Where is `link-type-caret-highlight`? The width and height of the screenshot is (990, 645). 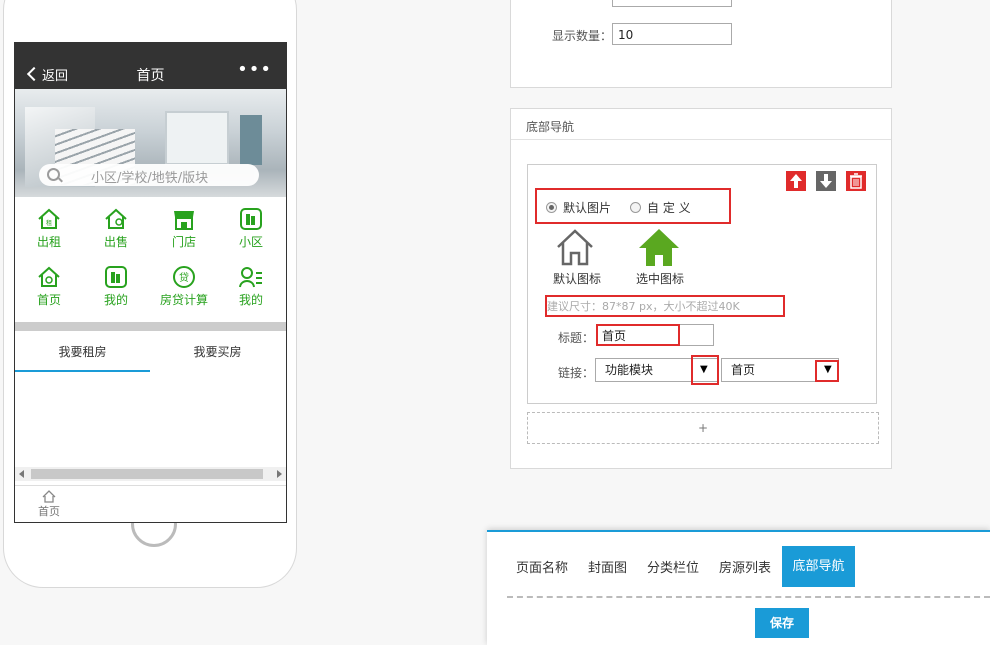 link-type-caret-highlight is located at coordinates (705, 370).